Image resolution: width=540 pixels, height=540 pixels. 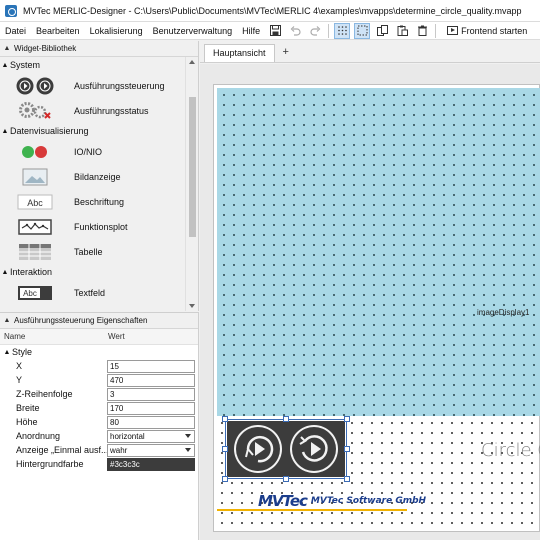 I want to click on property-value-input: 170, so click(x=151, y=408).